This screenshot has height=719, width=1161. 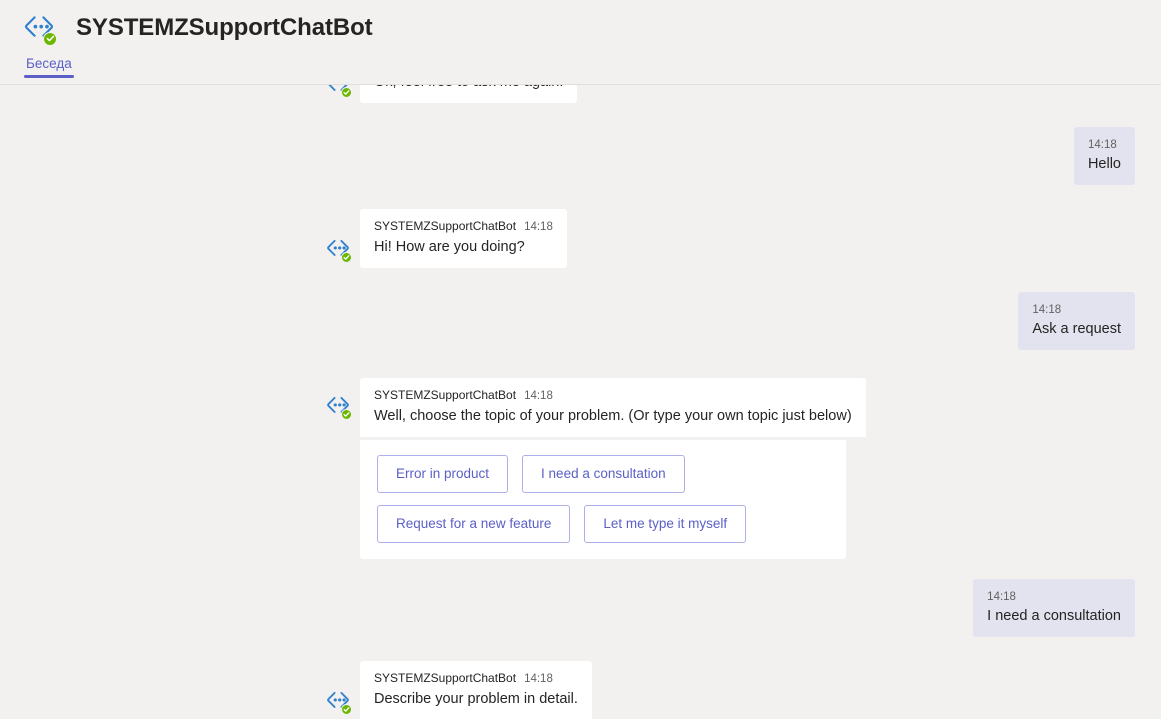 I want to click on tab-strip: Беседа, so click(x=580, y=70).